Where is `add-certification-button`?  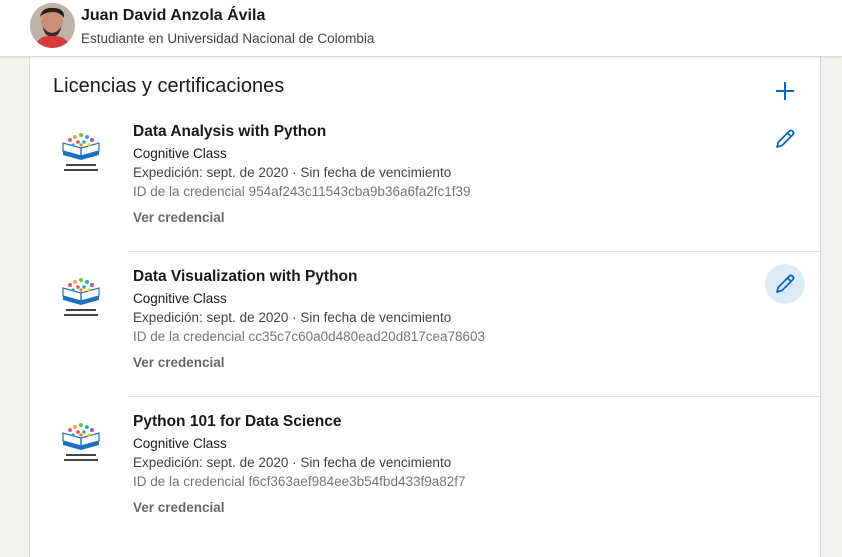
add-certification-button is located at coordinates (785, 91).